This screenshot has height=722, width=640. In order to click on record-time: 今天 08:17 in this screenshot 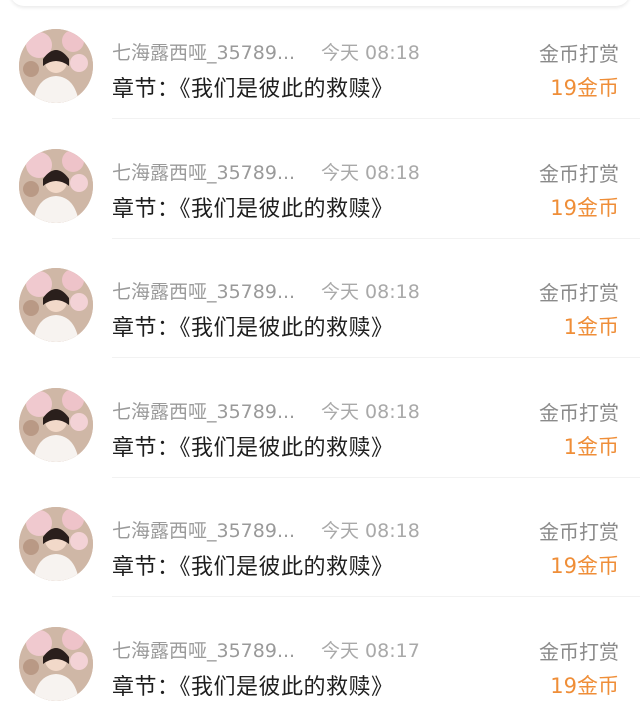, I will do `click(370, 651)`.